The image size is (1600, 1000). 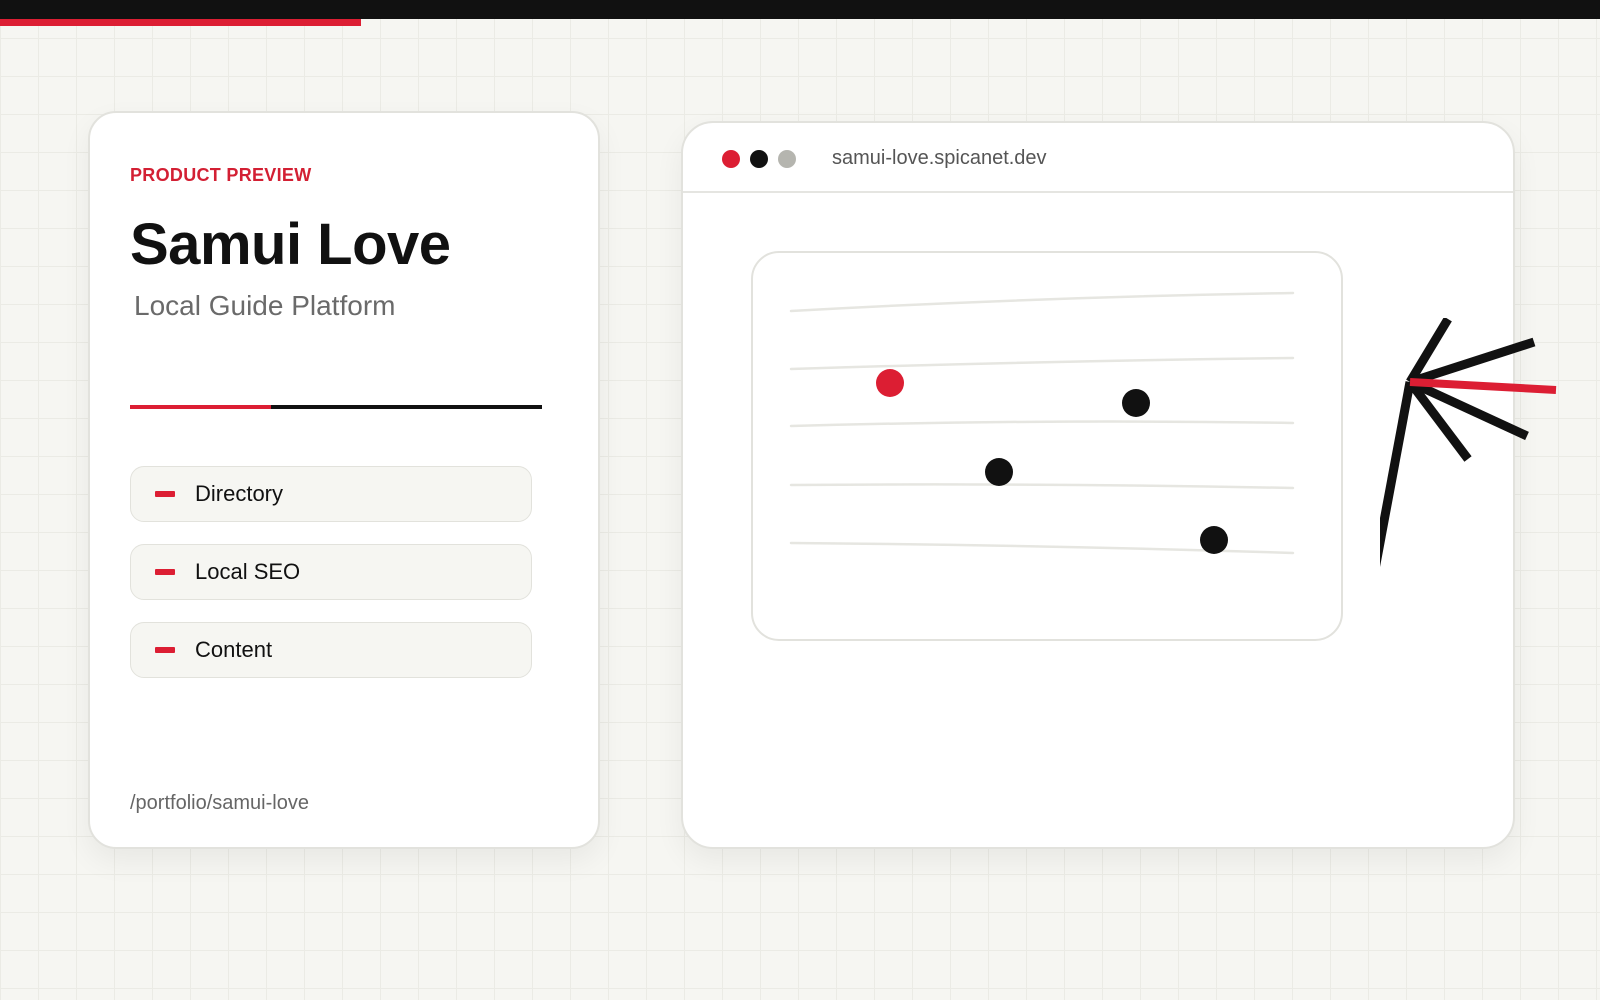 What do you see at coordinates (331, 650) in the screenshot?
I see `feature-item-content: Content` at bounding box center [331, 650].